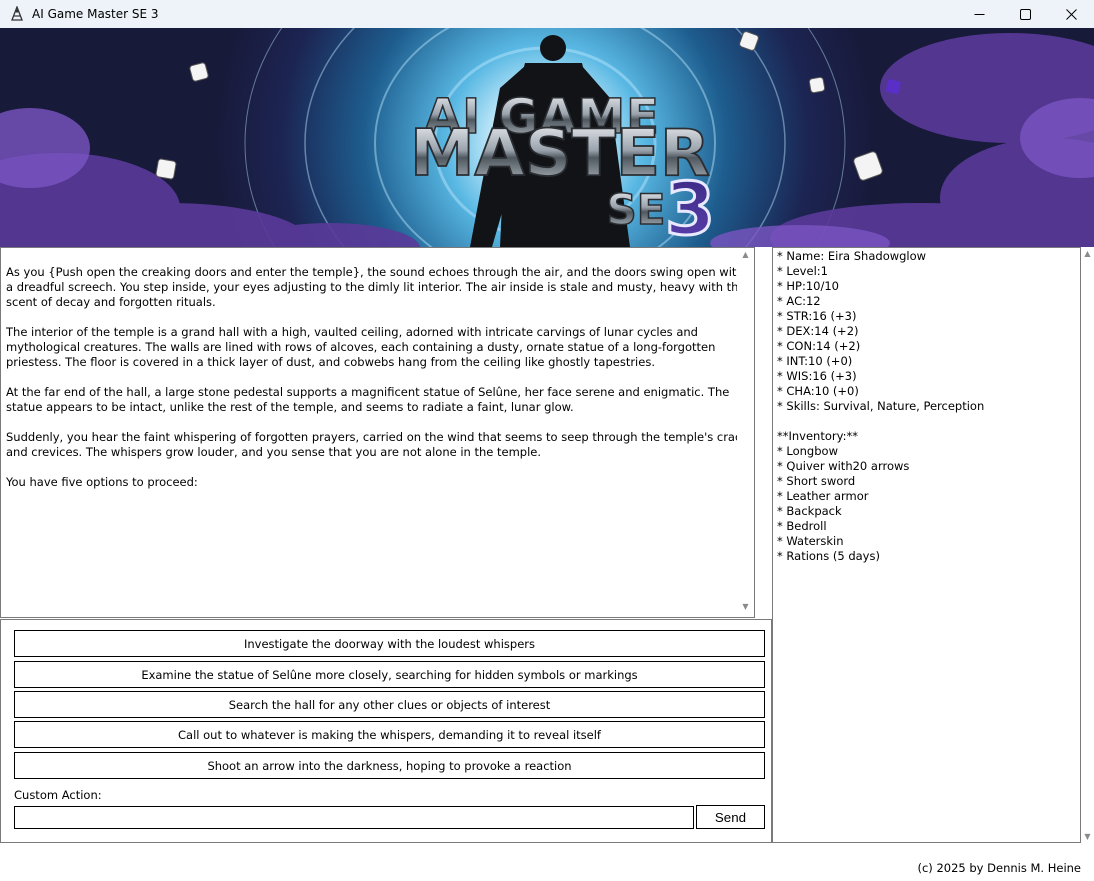  What do you see at coordinates (819, 346) in the screenshot?
I see `character-line: * CON:14 (+2)` at bounding box center [819, 346].